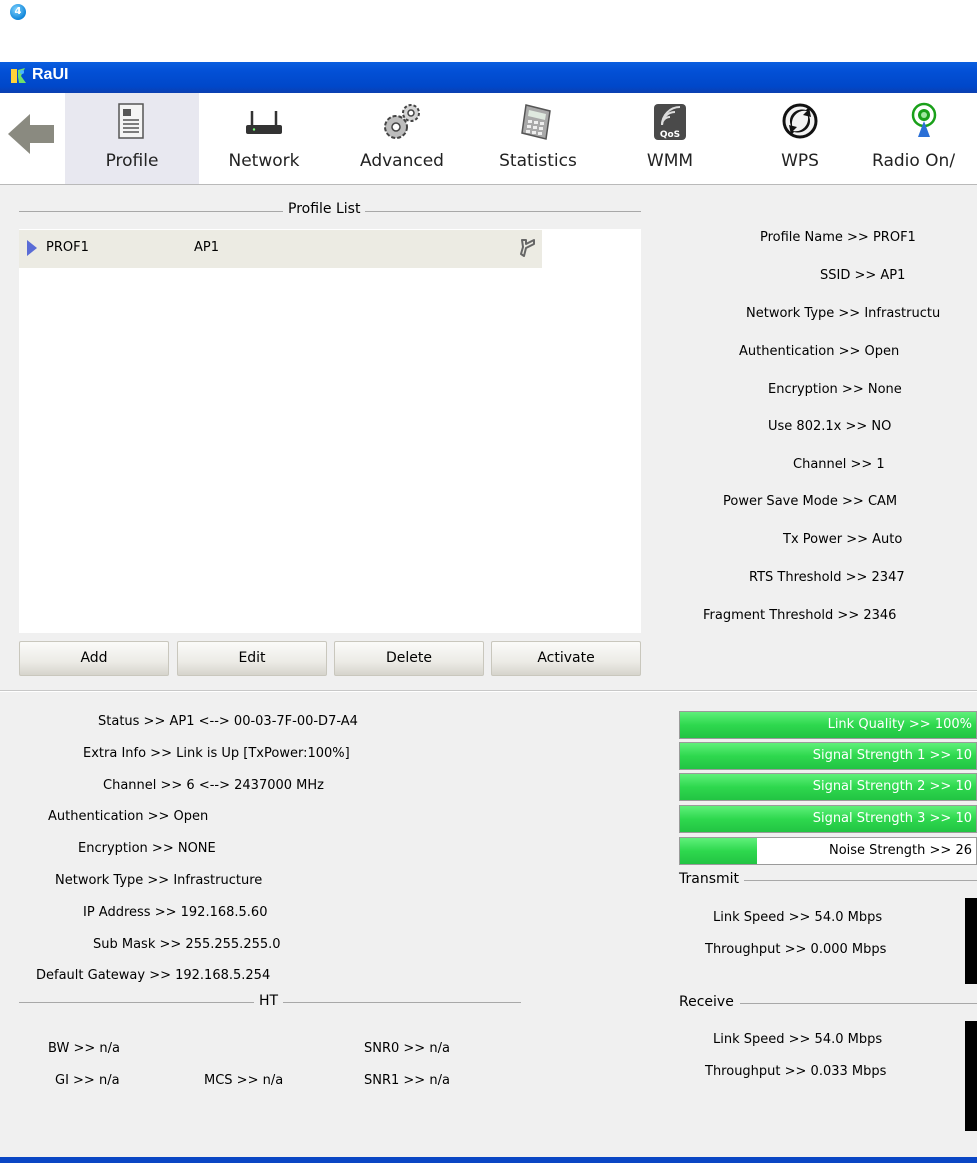  I want to click on ht-mcs: MCS >> n/a, so click(244, 1080).